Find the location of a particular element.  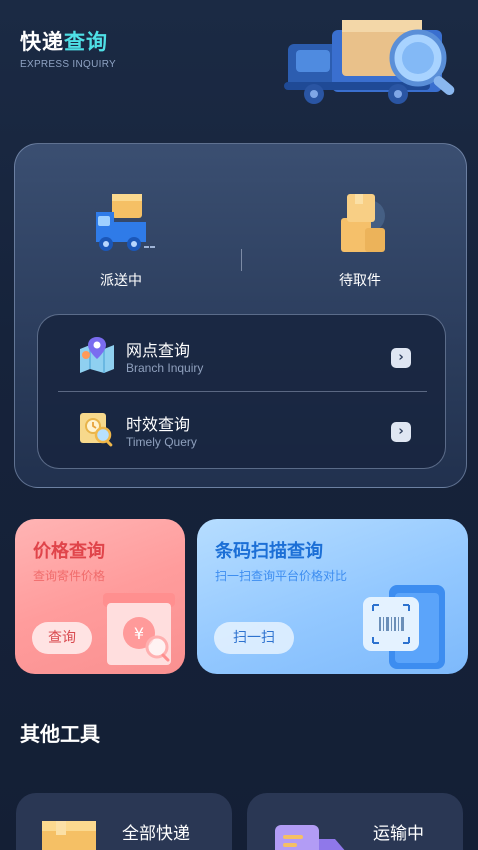

status-divider is located at coordinates (241, 260).